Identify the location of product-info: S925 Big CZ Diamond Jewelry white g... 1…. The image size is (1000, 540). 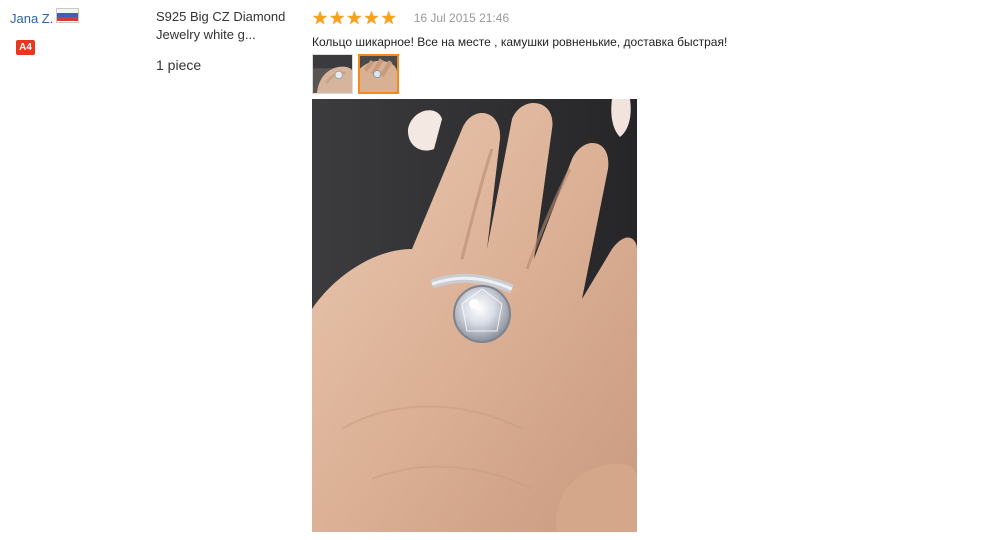
(226, 40).